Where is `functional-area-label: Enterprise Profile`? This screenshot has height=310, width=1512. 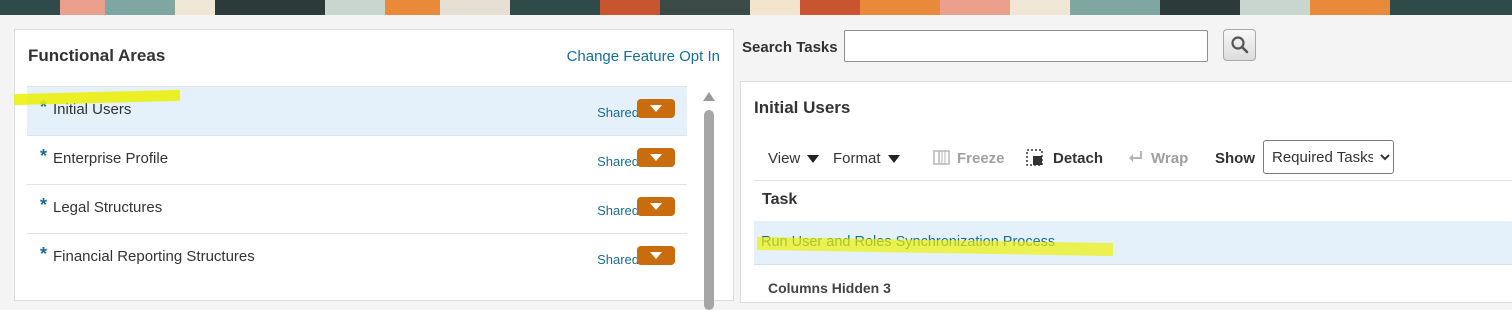 functional-area-label: Enterprise Profile is located at coordinates (110, 158).